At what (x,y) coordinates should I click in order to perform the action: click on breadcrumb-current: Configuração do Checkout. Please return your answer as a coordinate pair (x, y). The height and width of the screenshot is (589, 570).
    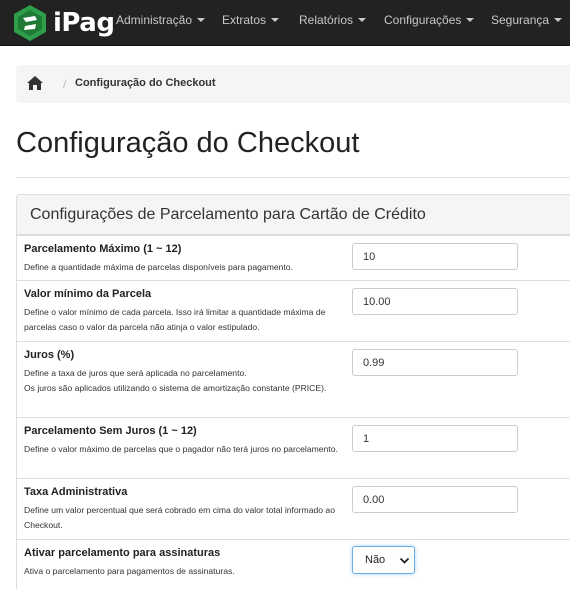
    Looking at the image, I should click on (145, 83).